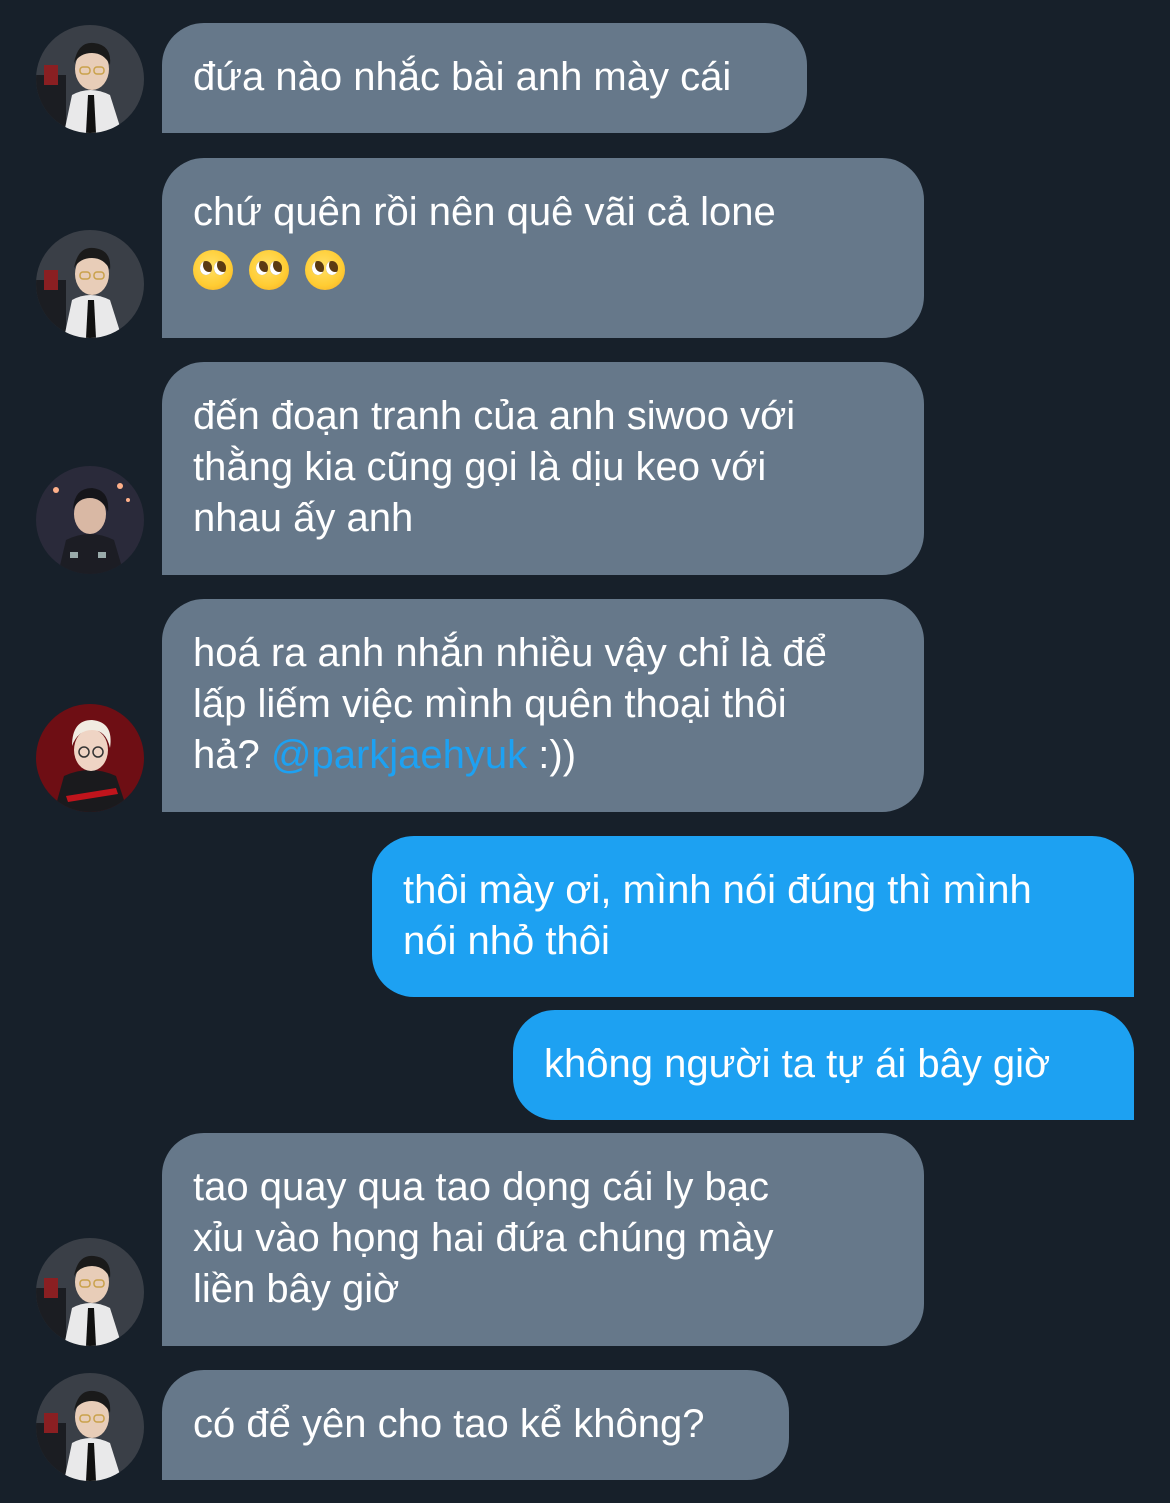  I want to click on message-bubble-incoming: chứ quên rồi nên quê vãi cả lone, so click(543, 248).